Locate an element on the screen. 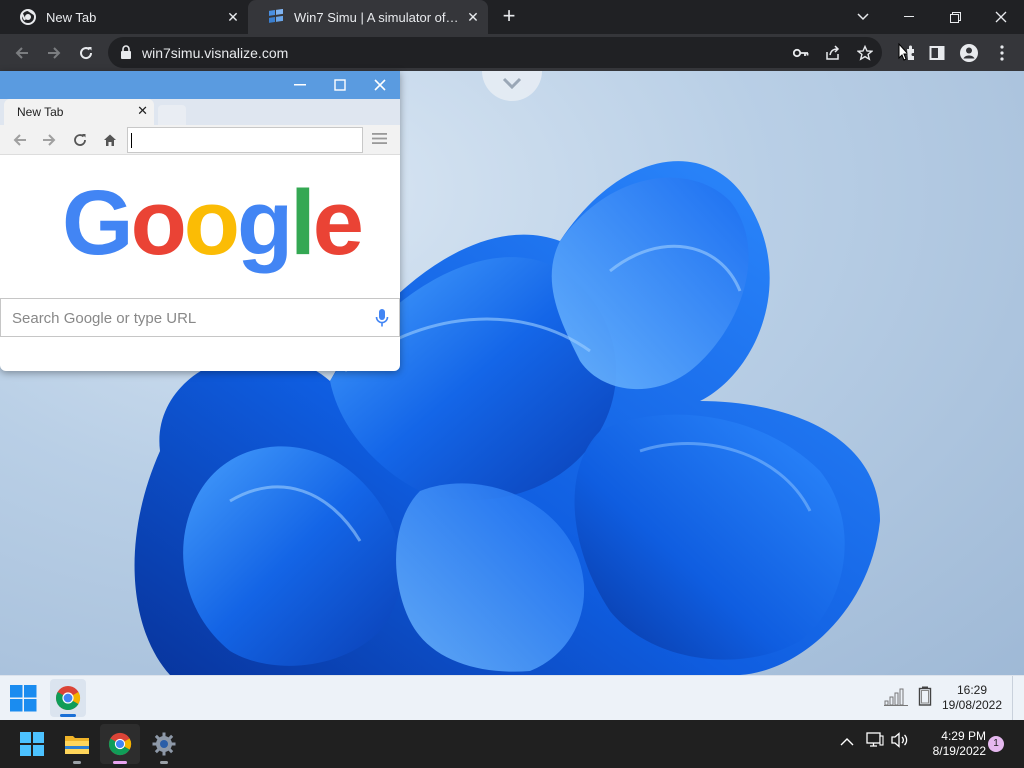  sim-menu-icon is located at coordinates (379, 141).